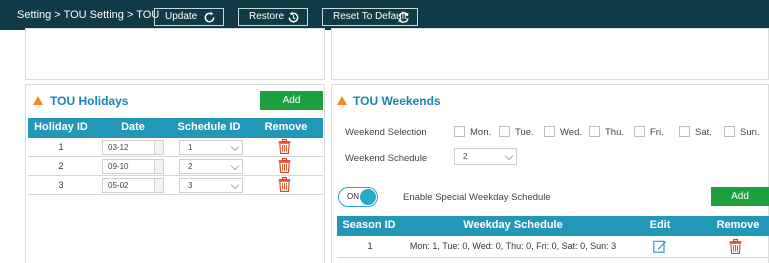  What do you see at coordinates (386, 132) in the screenshot?
I see `weekend-selection-label: Weekend Selection` at bounding box center [386, 132].